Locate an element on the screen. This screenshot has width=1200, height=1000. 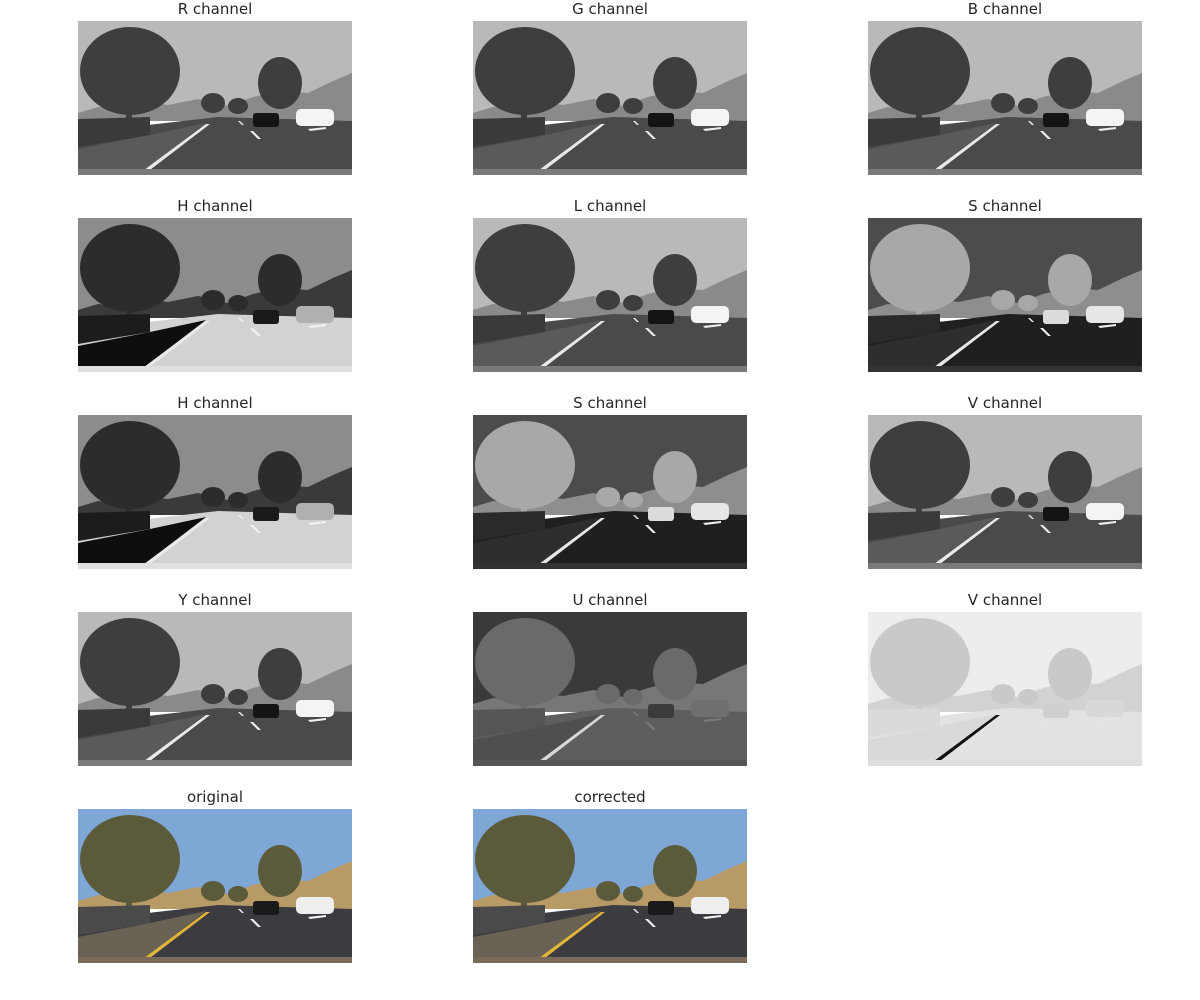
panel-h-channel-hls: H channel is located at coordinates (215, 285).